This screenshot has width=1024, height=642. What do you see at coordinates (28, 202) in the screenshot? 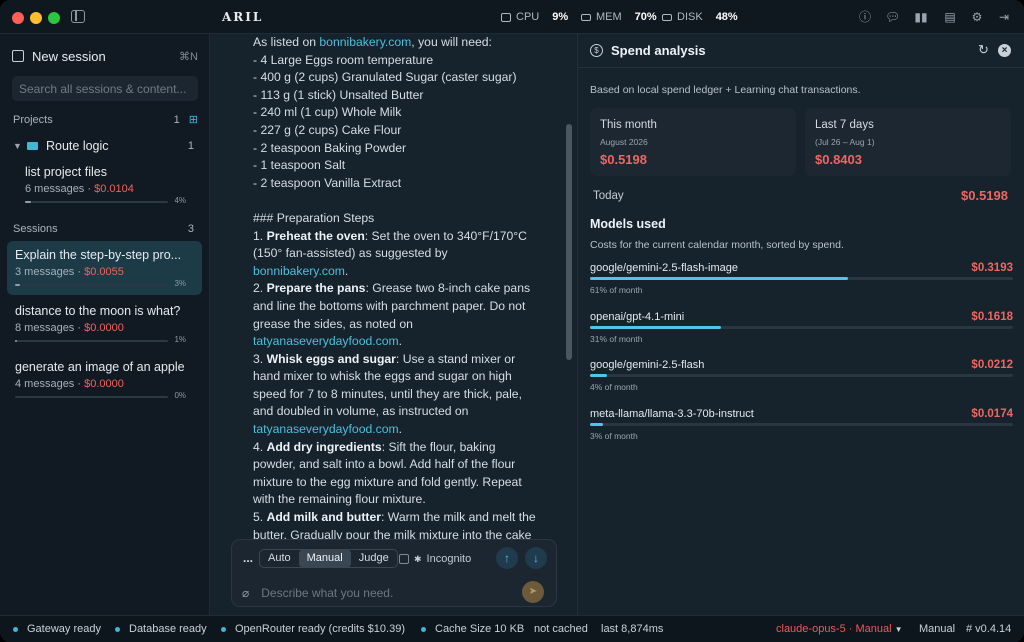
I see `session-usage-fill` at bounding box center [28, 202].